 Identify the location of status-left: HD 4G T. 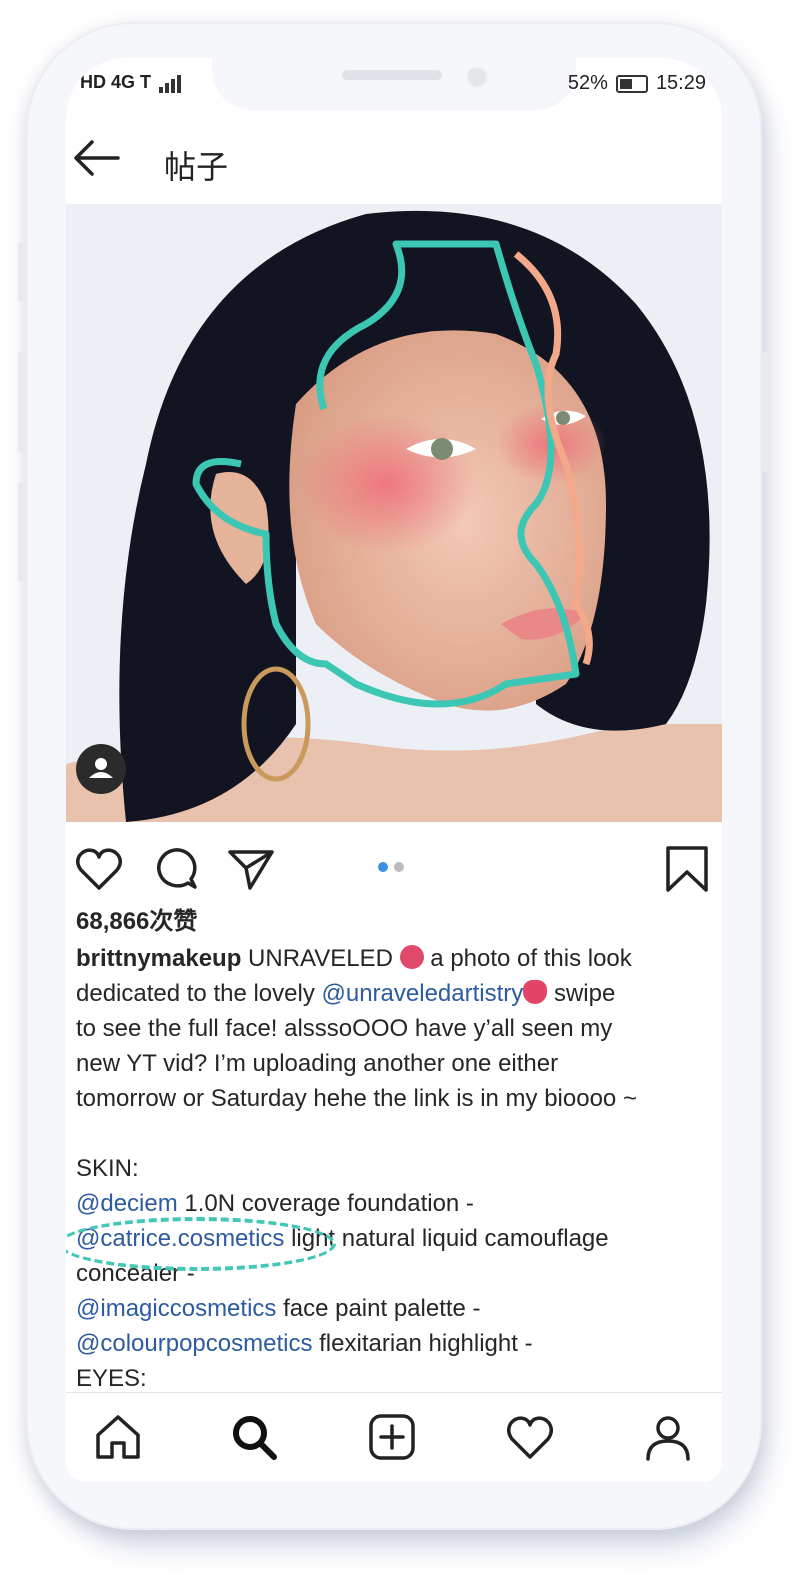
(135, 82).